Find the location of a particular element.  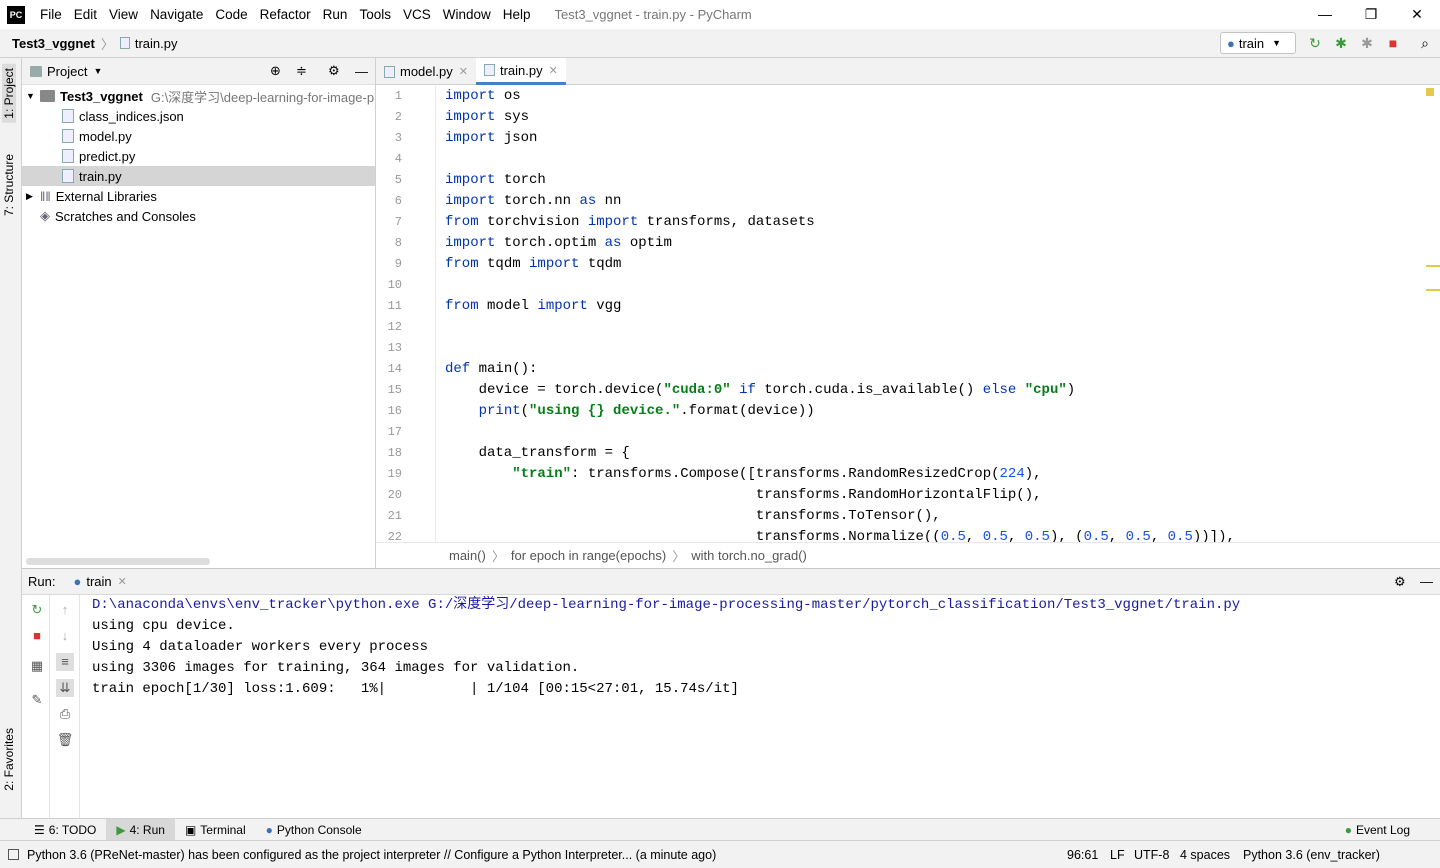

tree-file-selected: train.py is located at coordinates (198, 176).